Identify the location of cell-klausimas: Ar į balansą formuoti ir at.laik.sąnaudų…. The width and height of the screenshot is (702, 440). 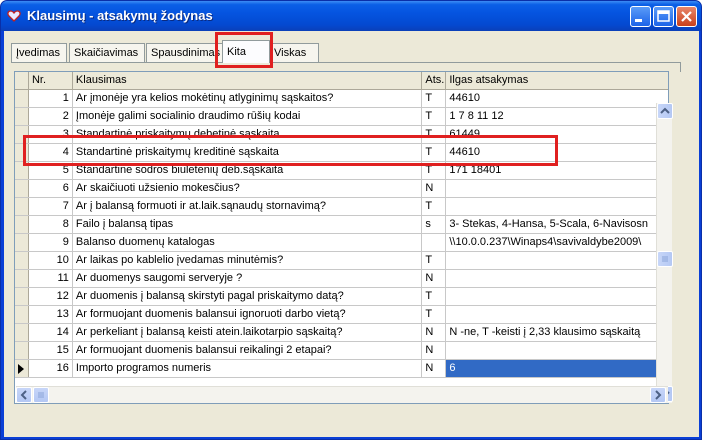
(248, 206).